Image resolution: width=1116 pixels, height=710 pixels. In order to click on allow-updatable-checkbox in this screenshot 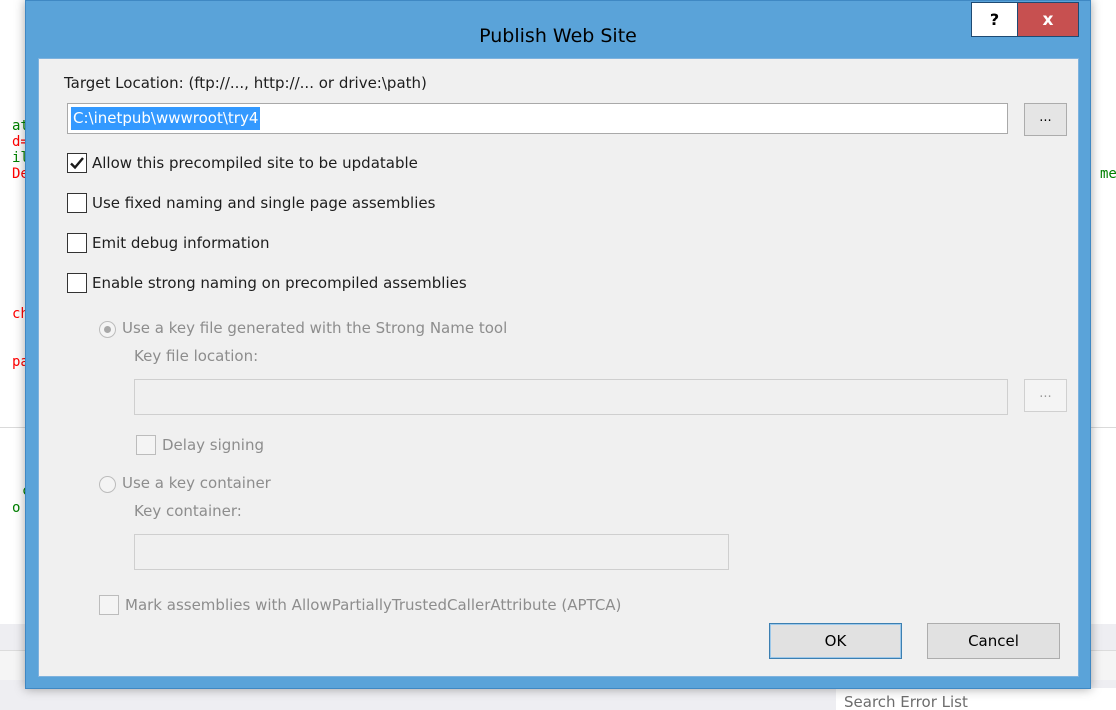, I will do `click(77, 163)`.